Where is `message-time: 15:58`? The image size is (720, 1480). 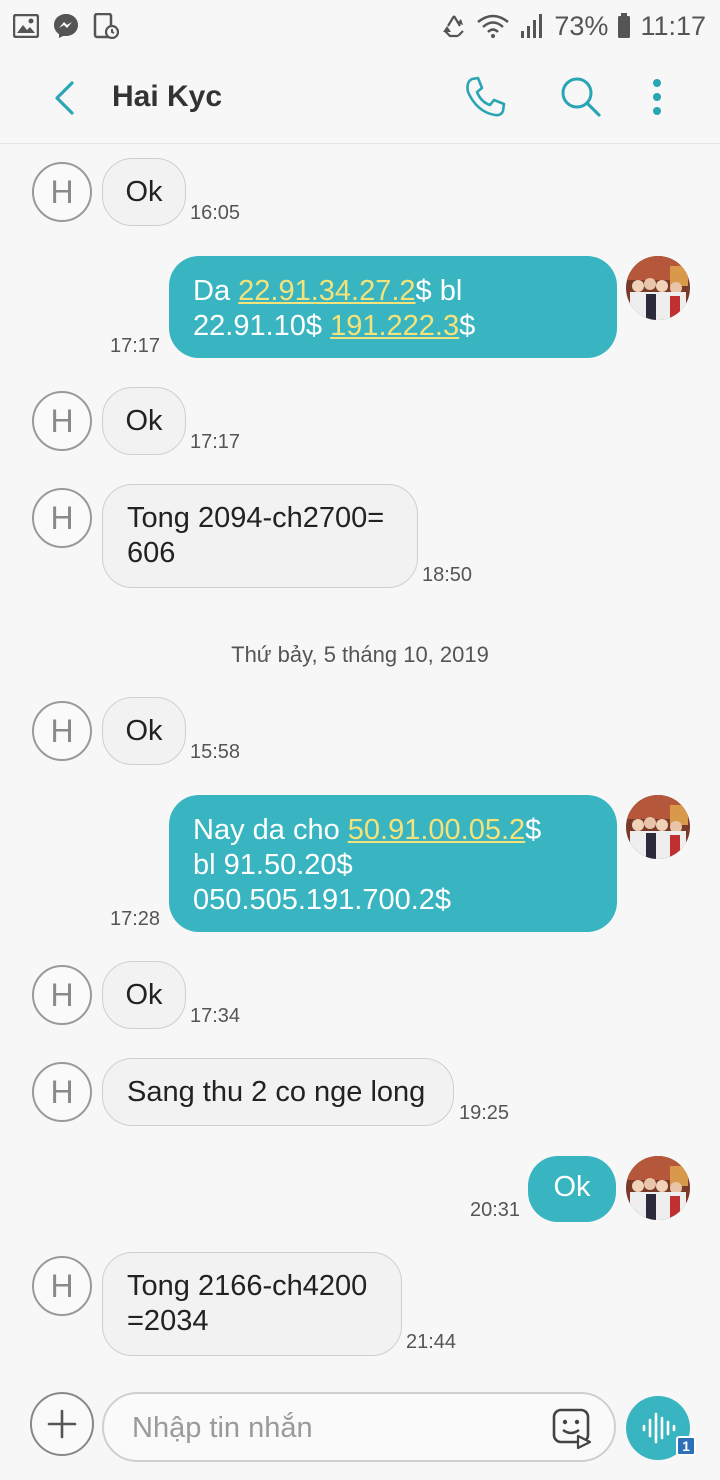
message-time: 15:58 is located at coordinates (215, 752).